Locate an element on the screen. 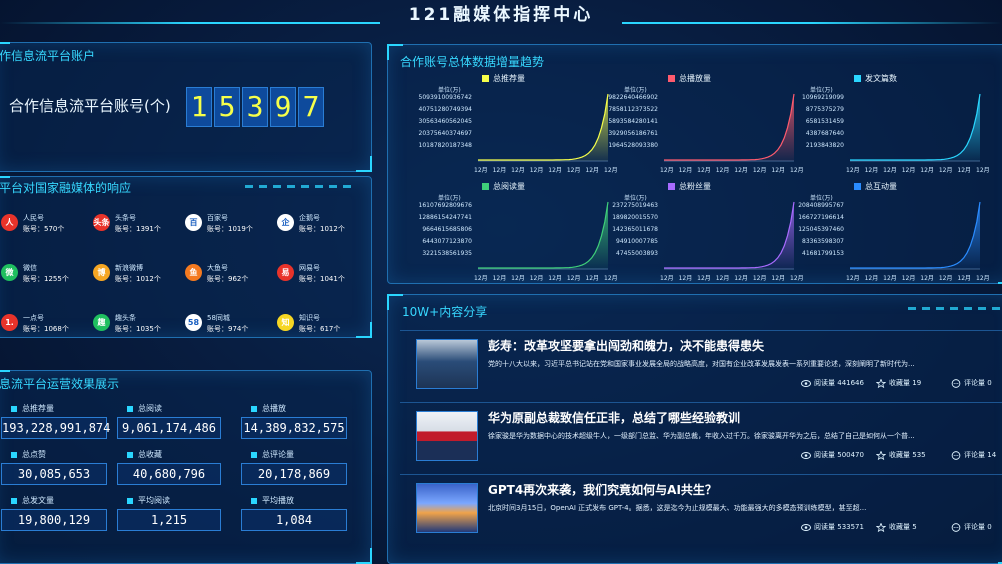  account-digit: 1 is located at coordinates (199, 107).